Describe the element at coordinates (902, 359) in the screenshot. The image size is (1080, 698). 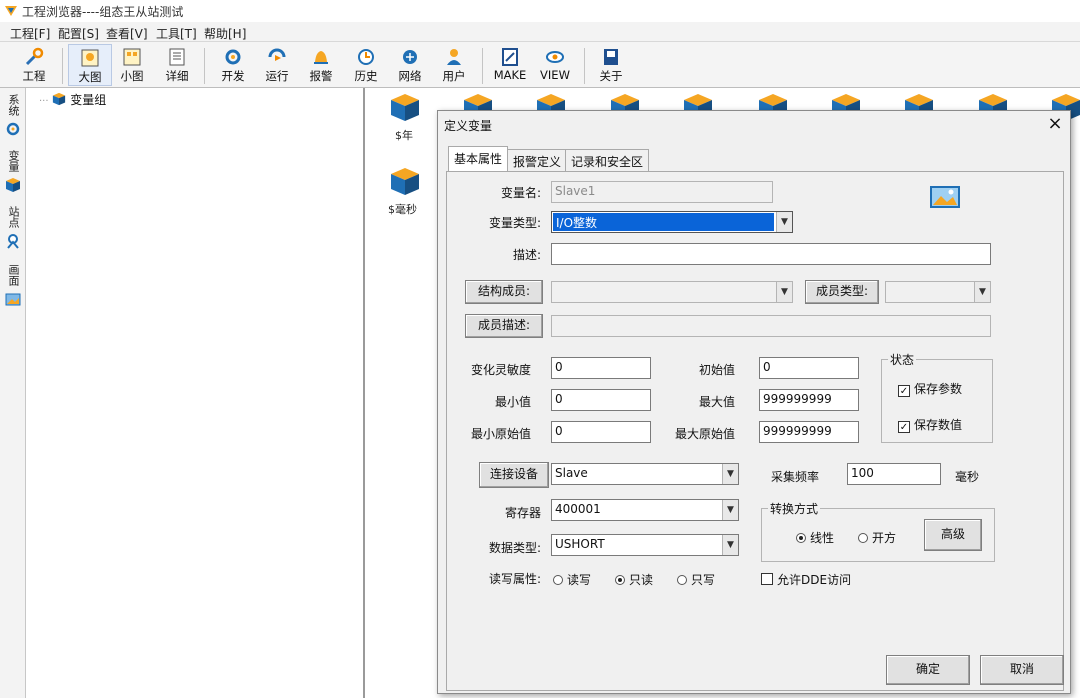
I see `state-group-title: 状态` at that location.